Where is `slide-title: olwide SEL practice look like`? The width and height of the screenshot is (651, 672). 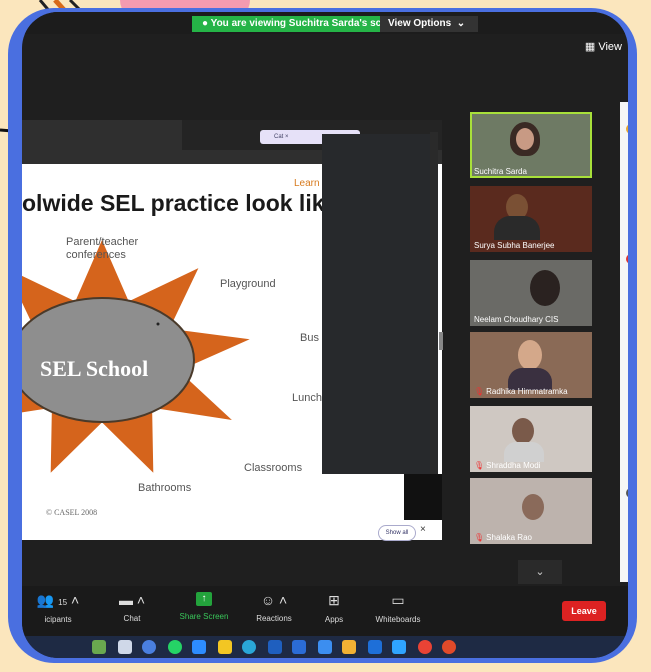
slide-title: olwide SEL practice look like is located at coordinates (180, 203).